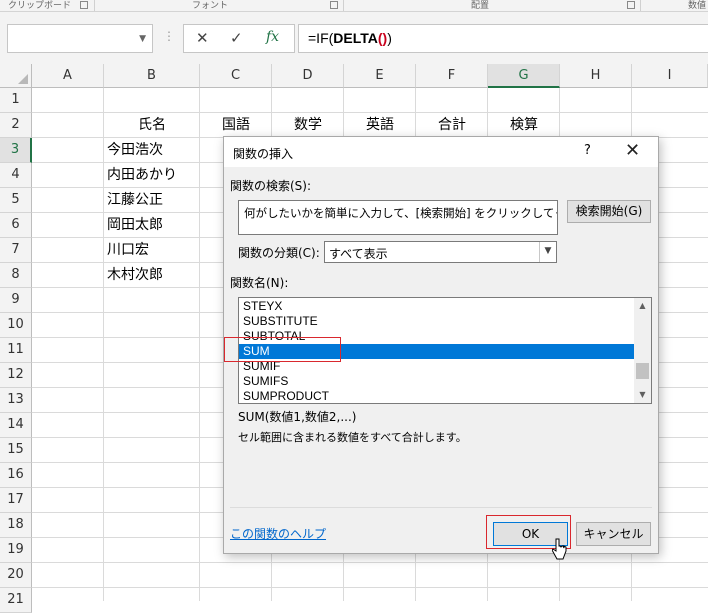 This screenshot has width=708, height=613. Describe the element at coordinates (436, 396) in the screenshot. I see `list-item: SUMPRODUCT` at that location.